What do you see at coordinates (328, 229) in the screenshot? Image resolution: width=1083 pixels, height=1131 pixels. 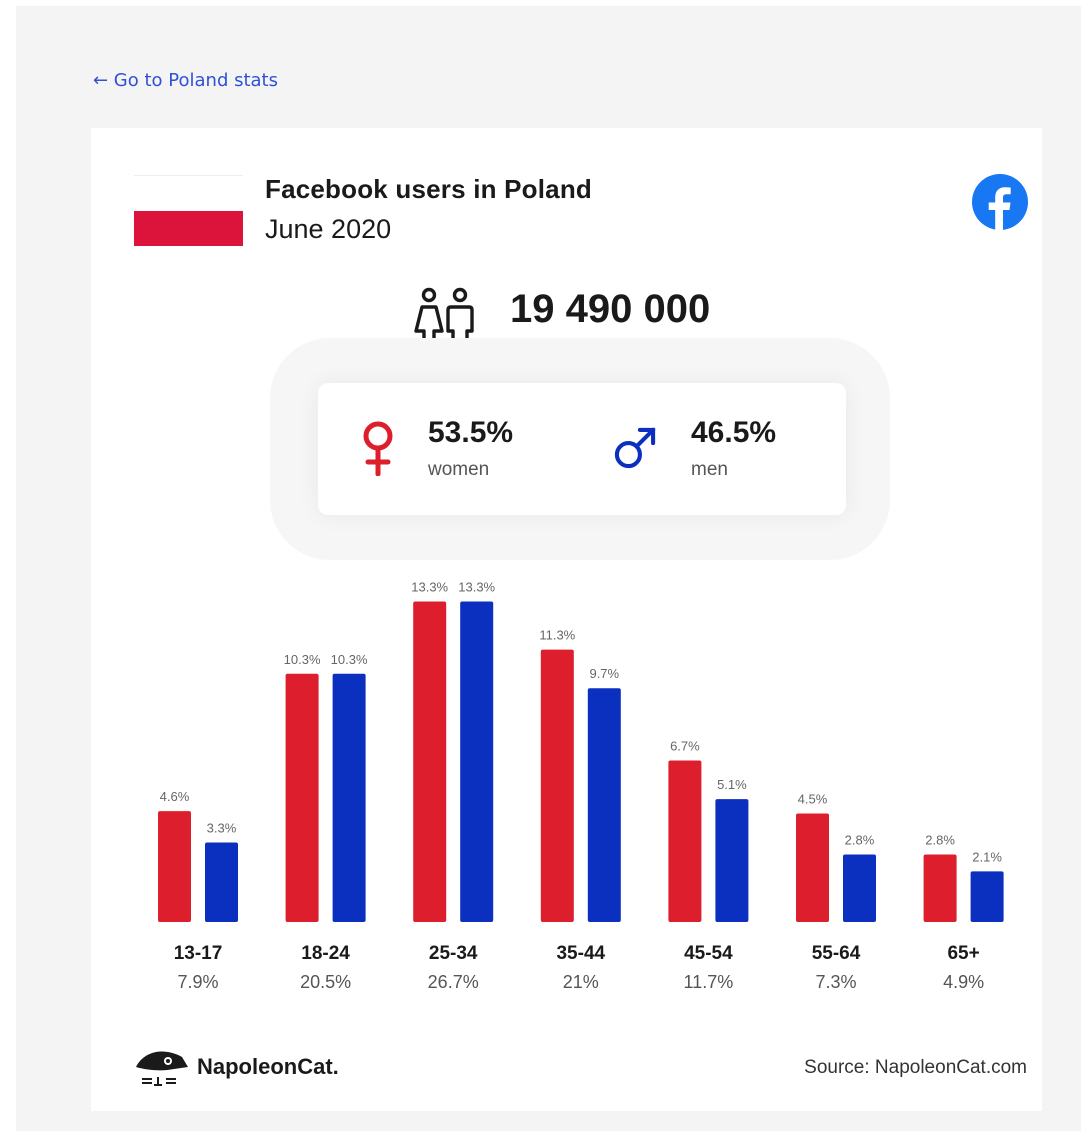 I see `chart-subtitle: June 2020` at bounding box center [328, 229].